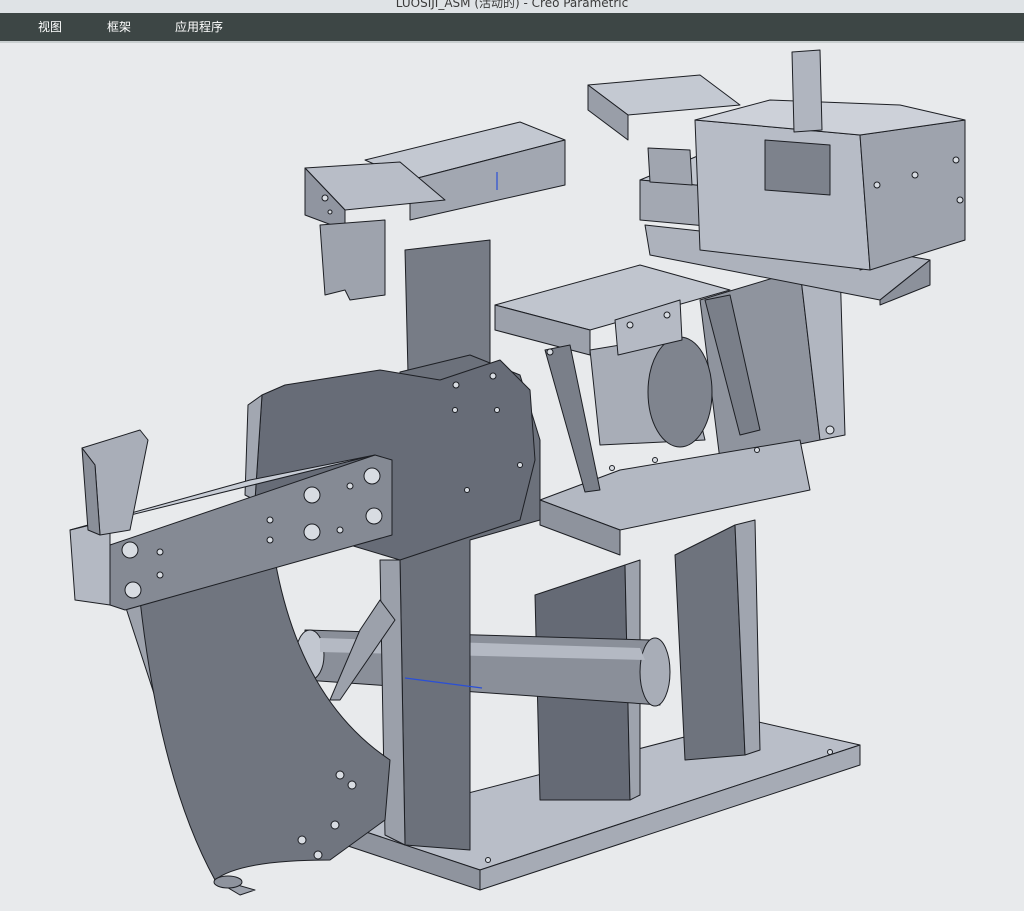 The image size is (1024, 911). I want to click on motor-face, so click(680, 392).